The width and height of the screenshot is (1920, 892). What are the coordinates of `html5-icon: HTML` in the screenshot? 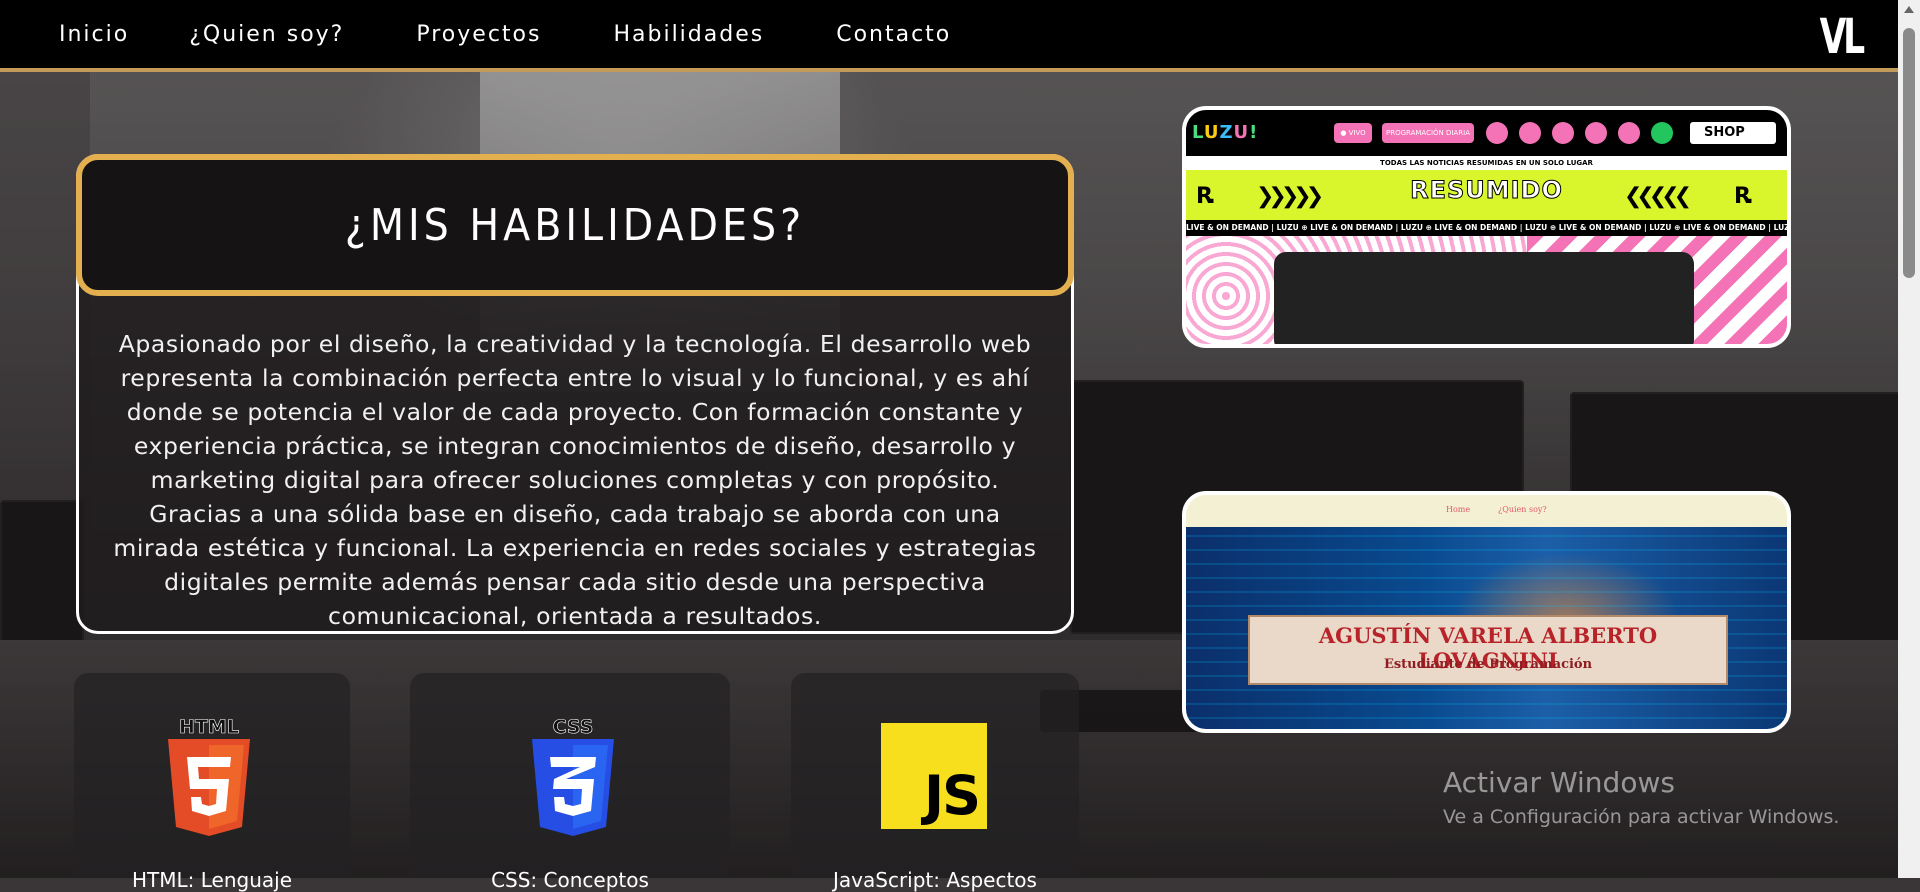 It's located at (209, 776).